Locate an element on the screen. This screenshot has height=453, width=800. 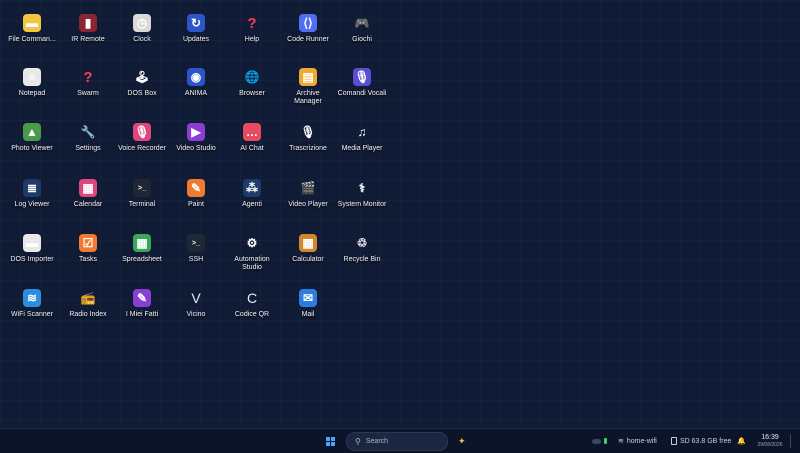
app-label: Archive Manager is located at coordinates (308, 97).